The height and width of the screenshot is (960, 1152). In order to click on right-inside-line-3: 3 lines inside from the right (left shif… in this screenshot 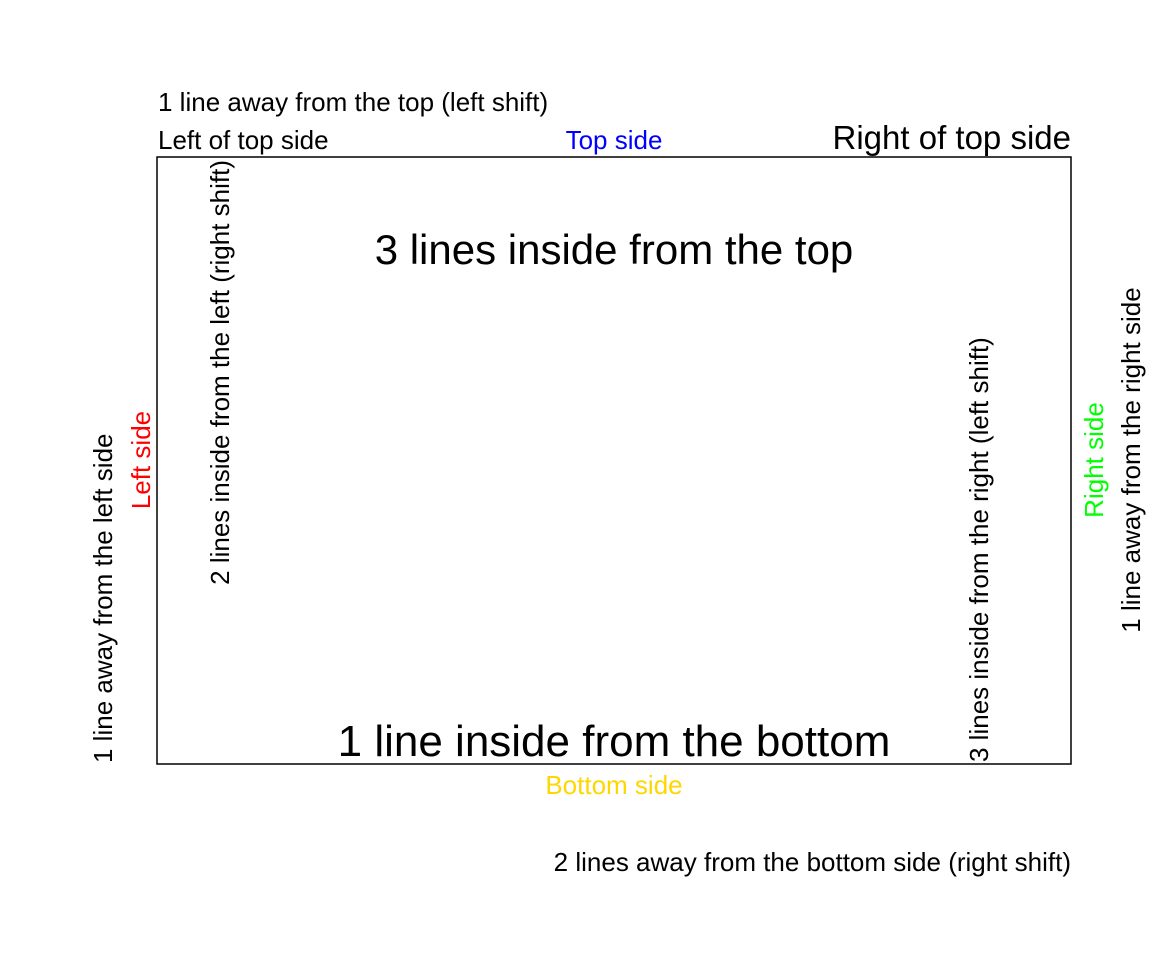, I will do `click(979, 549)`.